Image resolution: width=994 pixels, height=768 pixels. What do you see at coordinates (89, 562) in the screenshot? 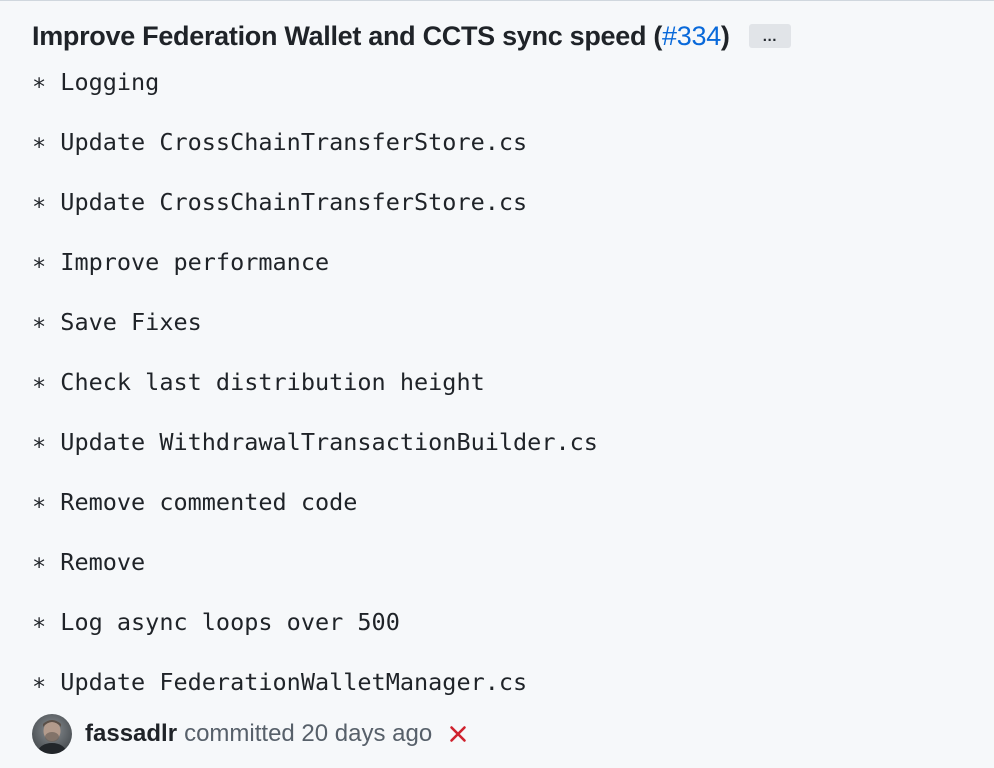
I see `message-line: ∗ Remove` at bounding box center [89, 562].